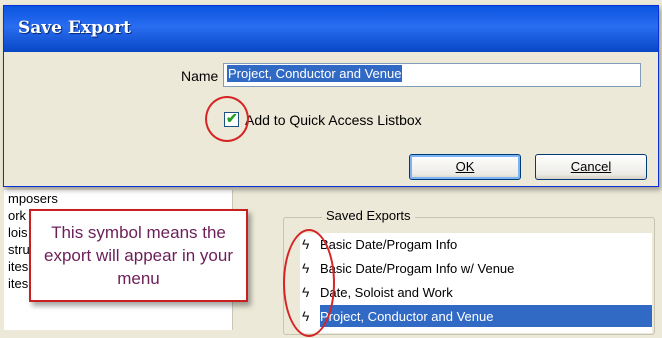 The width and height of the screenshot is (662, 338). Describe the element at coordinates (389, 244) in the screenshot. I see `saved-export-label: Basic Date/Progam Info` at that location.